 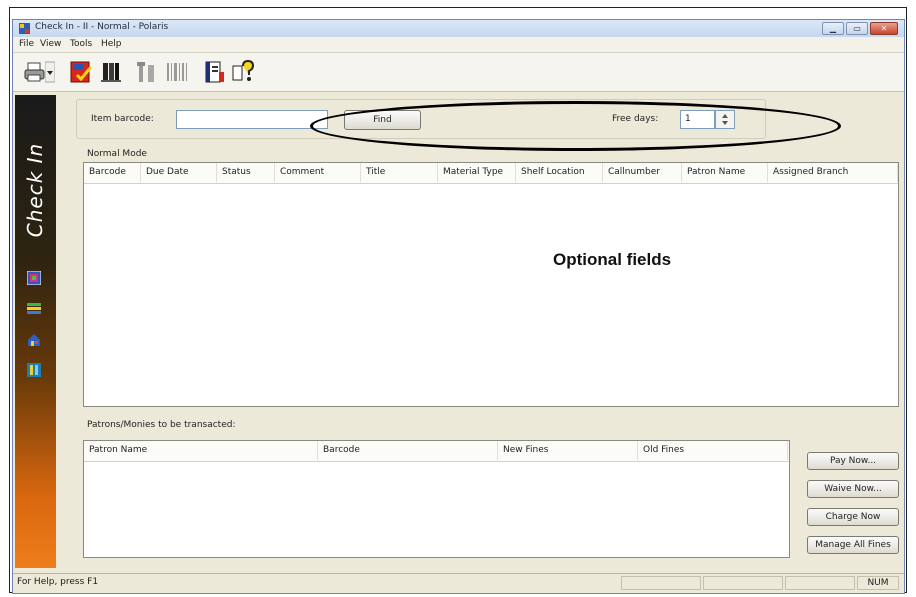 What do you see at coordinates (34, 370) in the screenshot?
I see `mode-ill-icon` at bounding box center [34, 370].